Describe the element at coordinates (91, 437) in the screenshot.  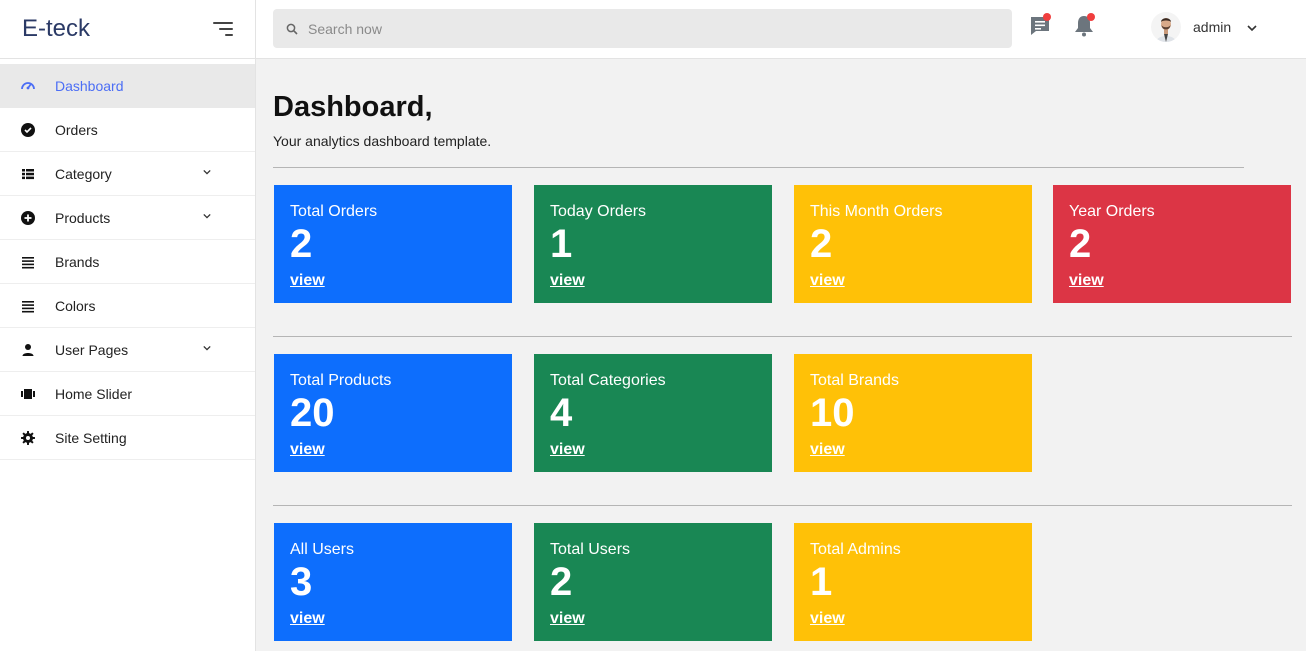
I see `sidebar-item-label: Site Setting` at that location.